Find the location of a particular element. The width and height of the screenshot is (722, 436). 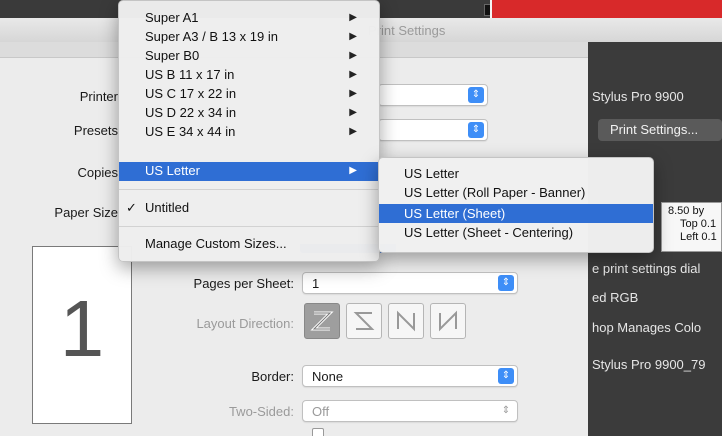

menu-item-super-a1: Super A1 ▶ is located at coordinates (249, 18).